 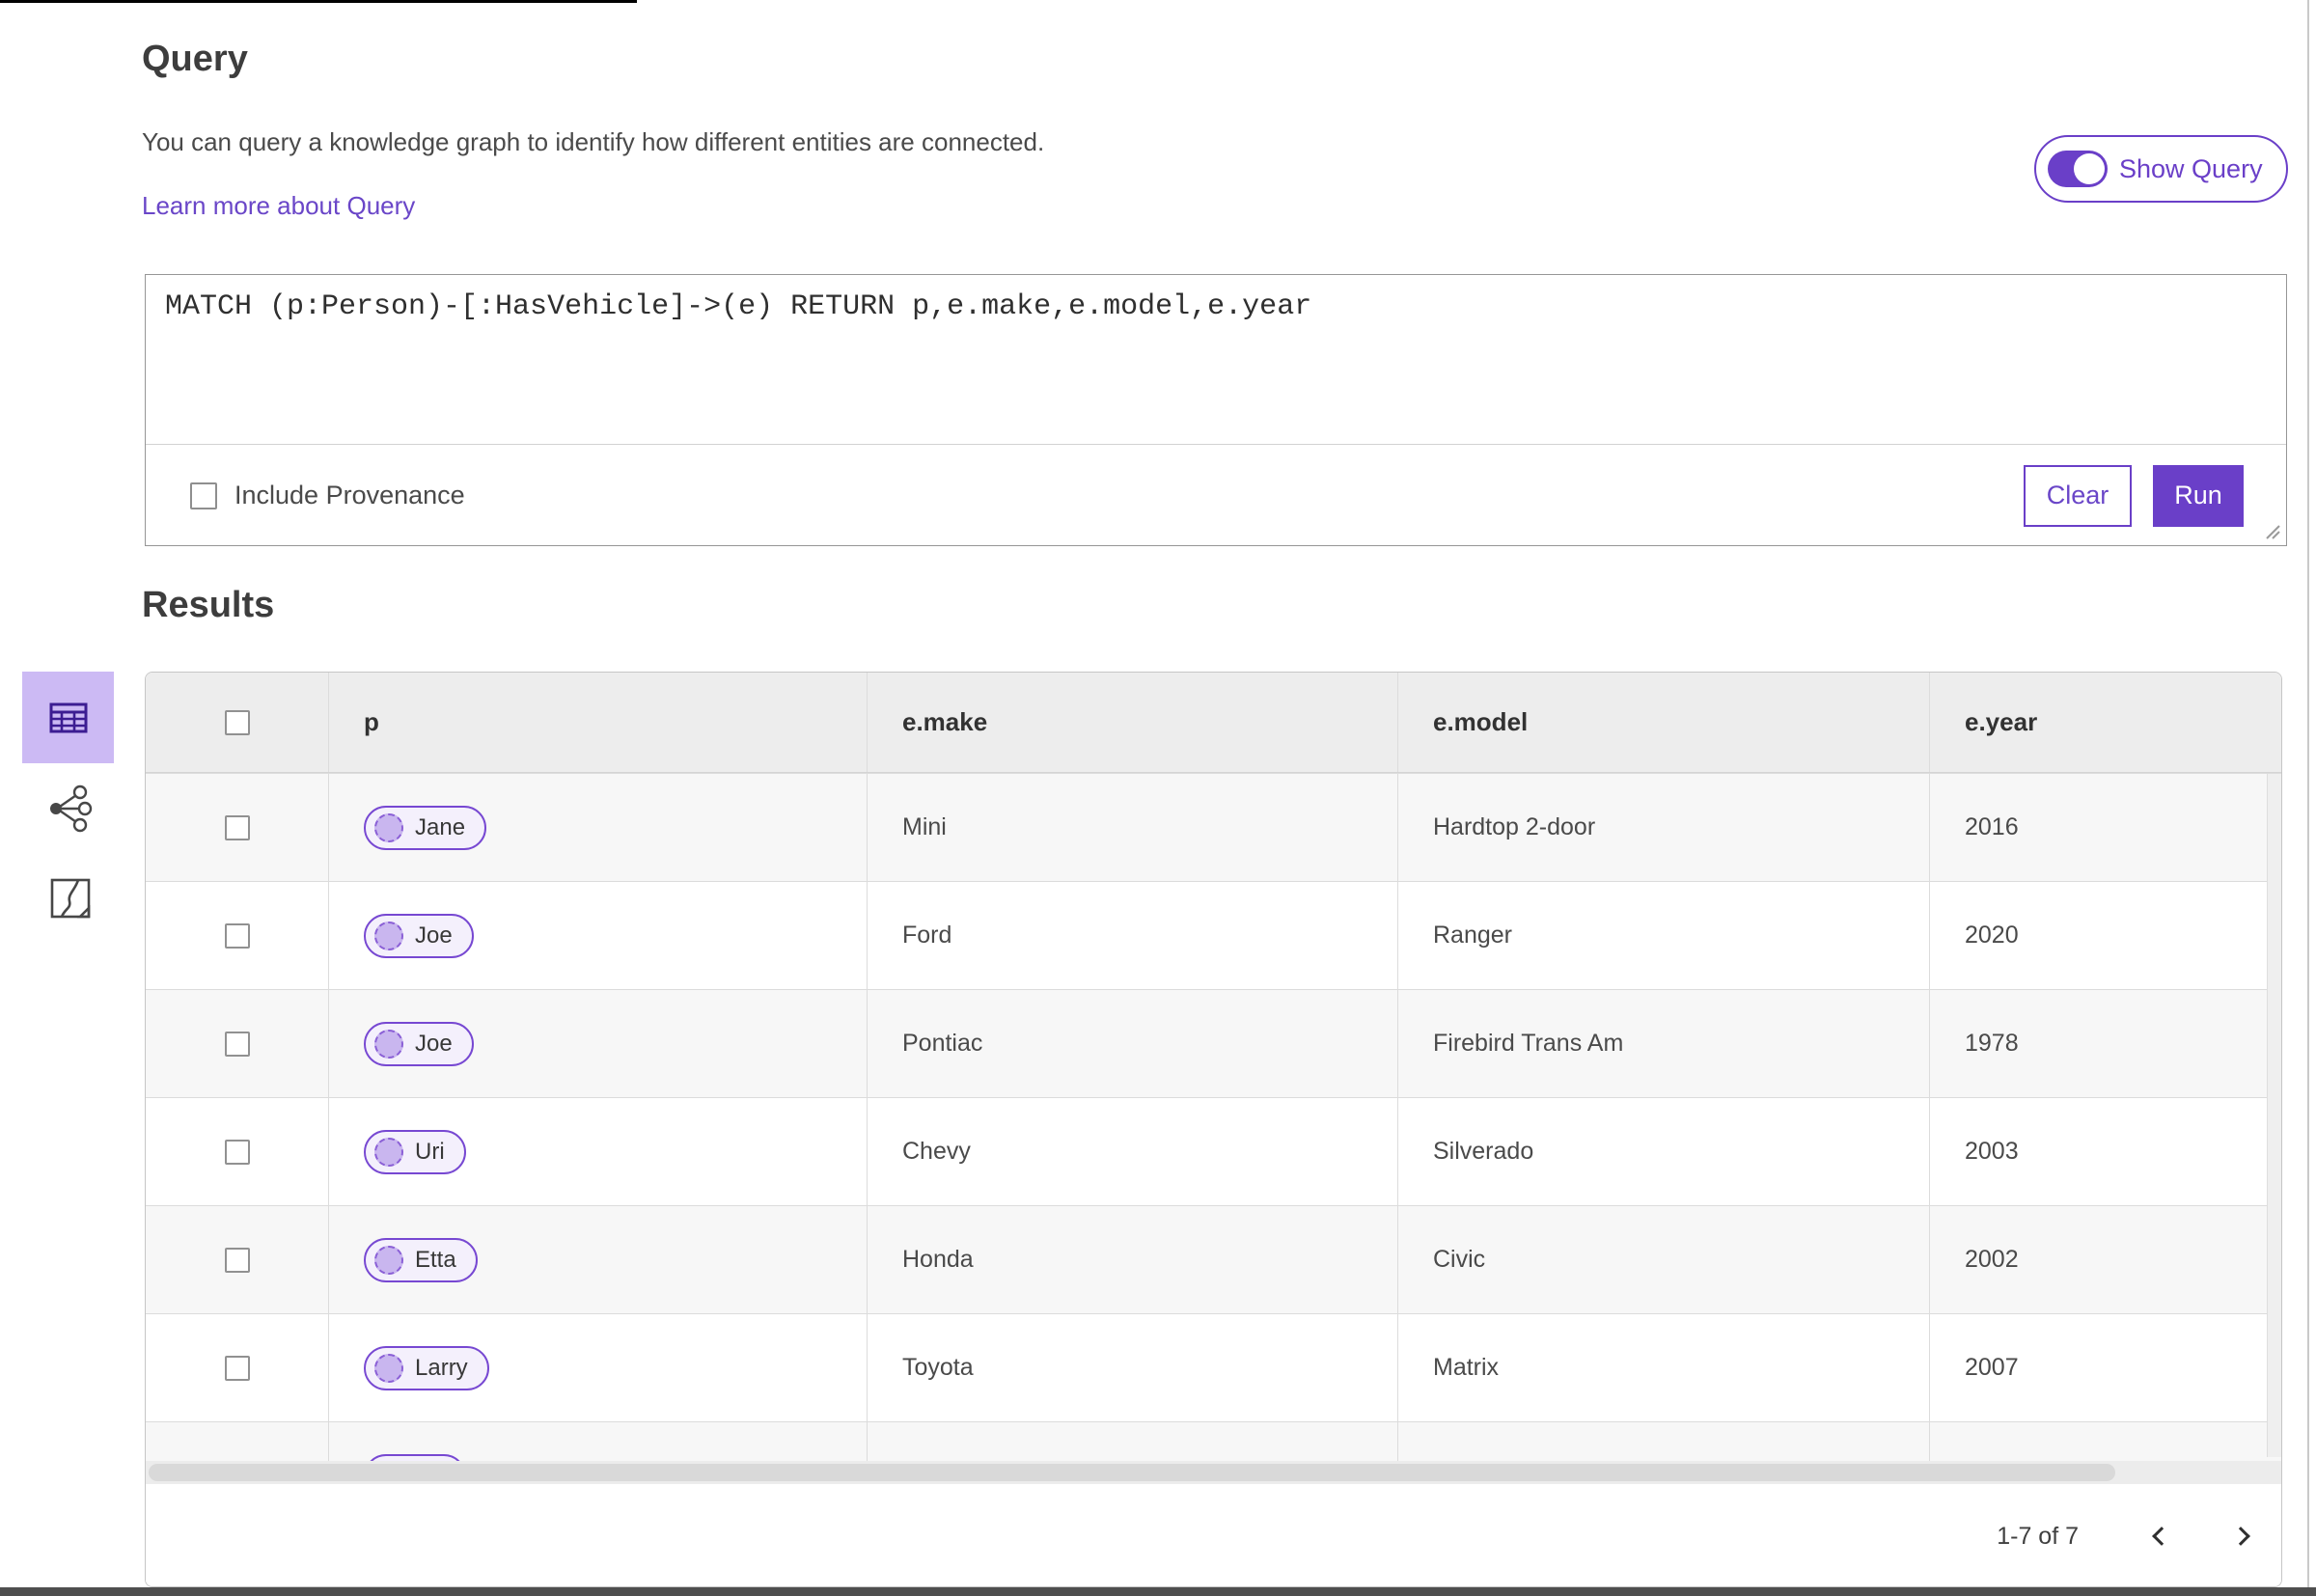 What do you see at coordinates (1216, 495) in the screenshot?
I see `editor-footer: Include Provenance Clear Run` at bounding box center [1216, 495].